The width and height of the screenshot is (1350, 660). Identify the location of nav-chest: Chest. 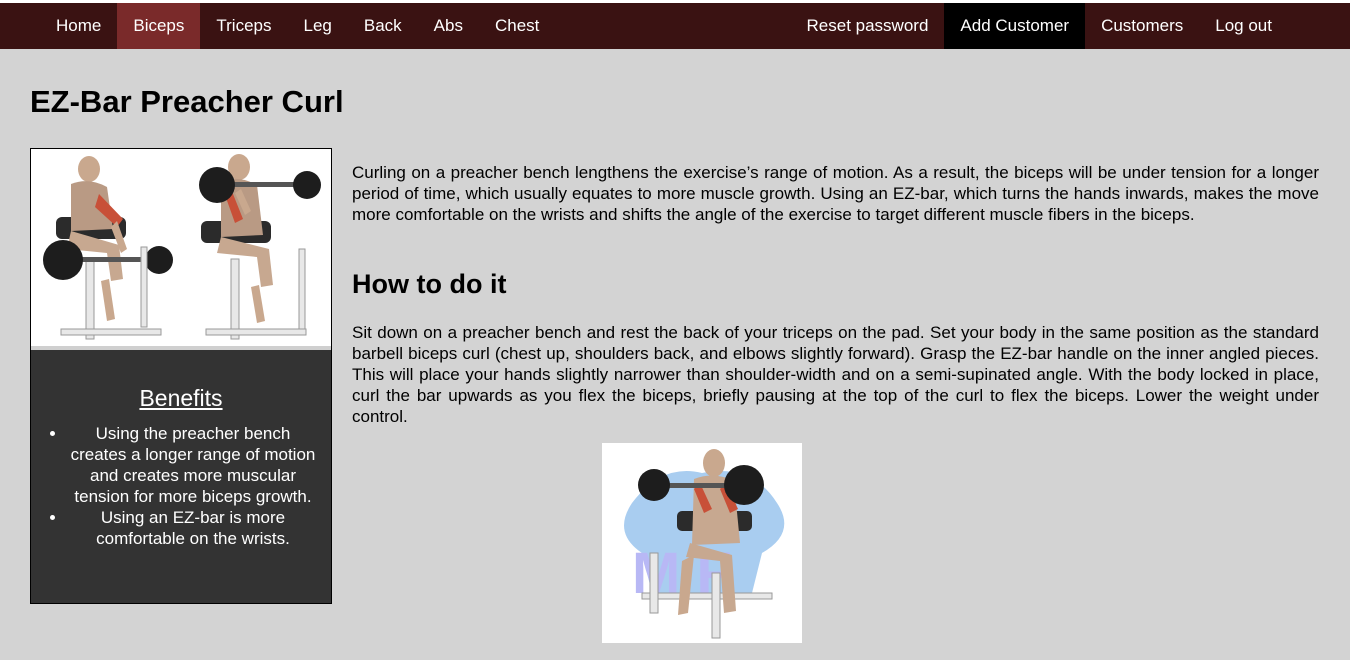
(517, 26).